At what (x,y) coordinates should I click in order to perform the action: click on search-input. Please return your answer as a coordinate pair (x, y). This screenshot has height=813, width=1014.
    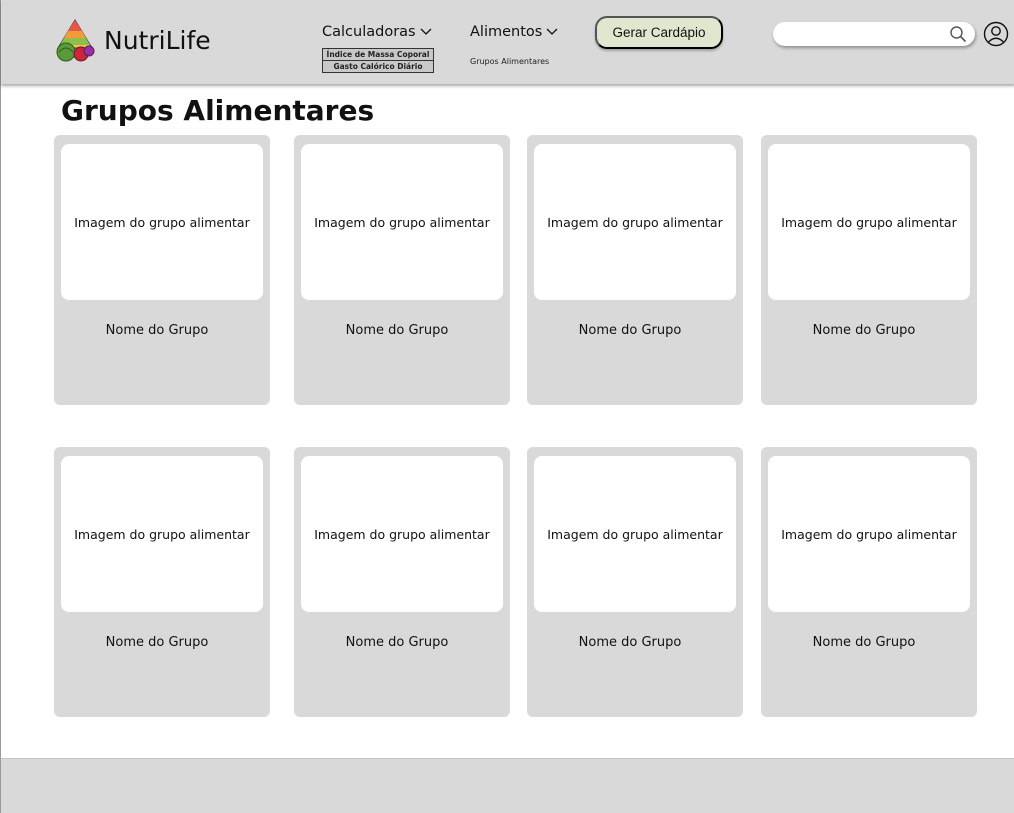
    Looking at the image, I should click on (867, 34).